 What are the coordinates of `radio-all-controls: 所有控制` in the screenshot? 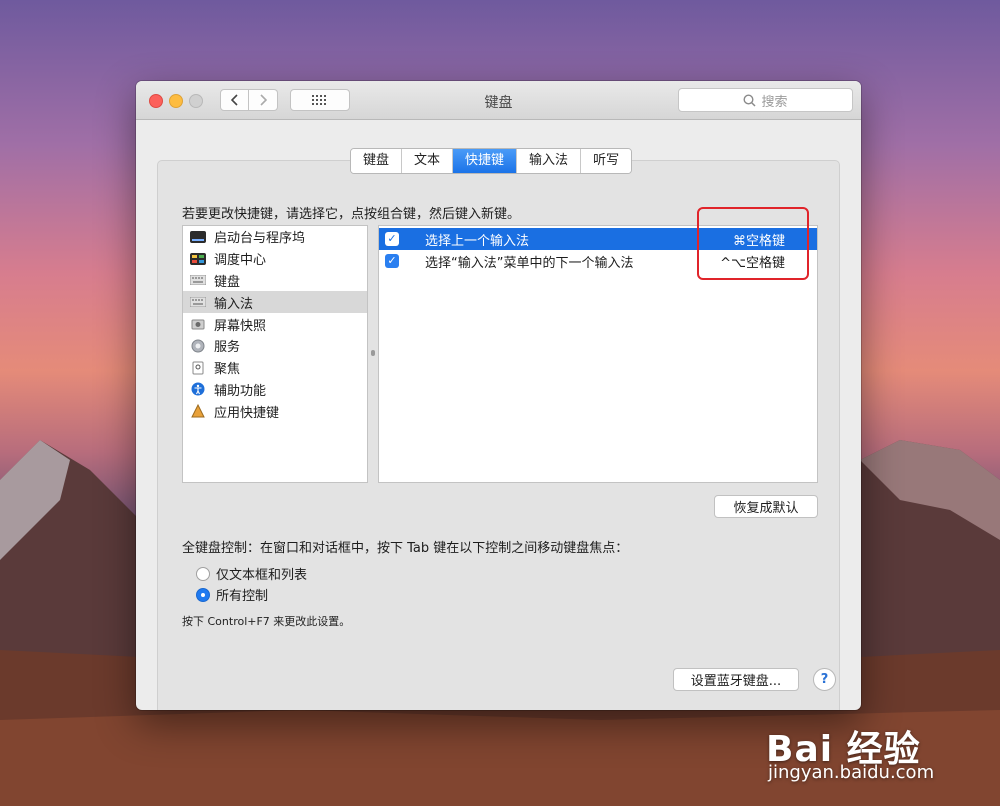 It's located at (232, 594).